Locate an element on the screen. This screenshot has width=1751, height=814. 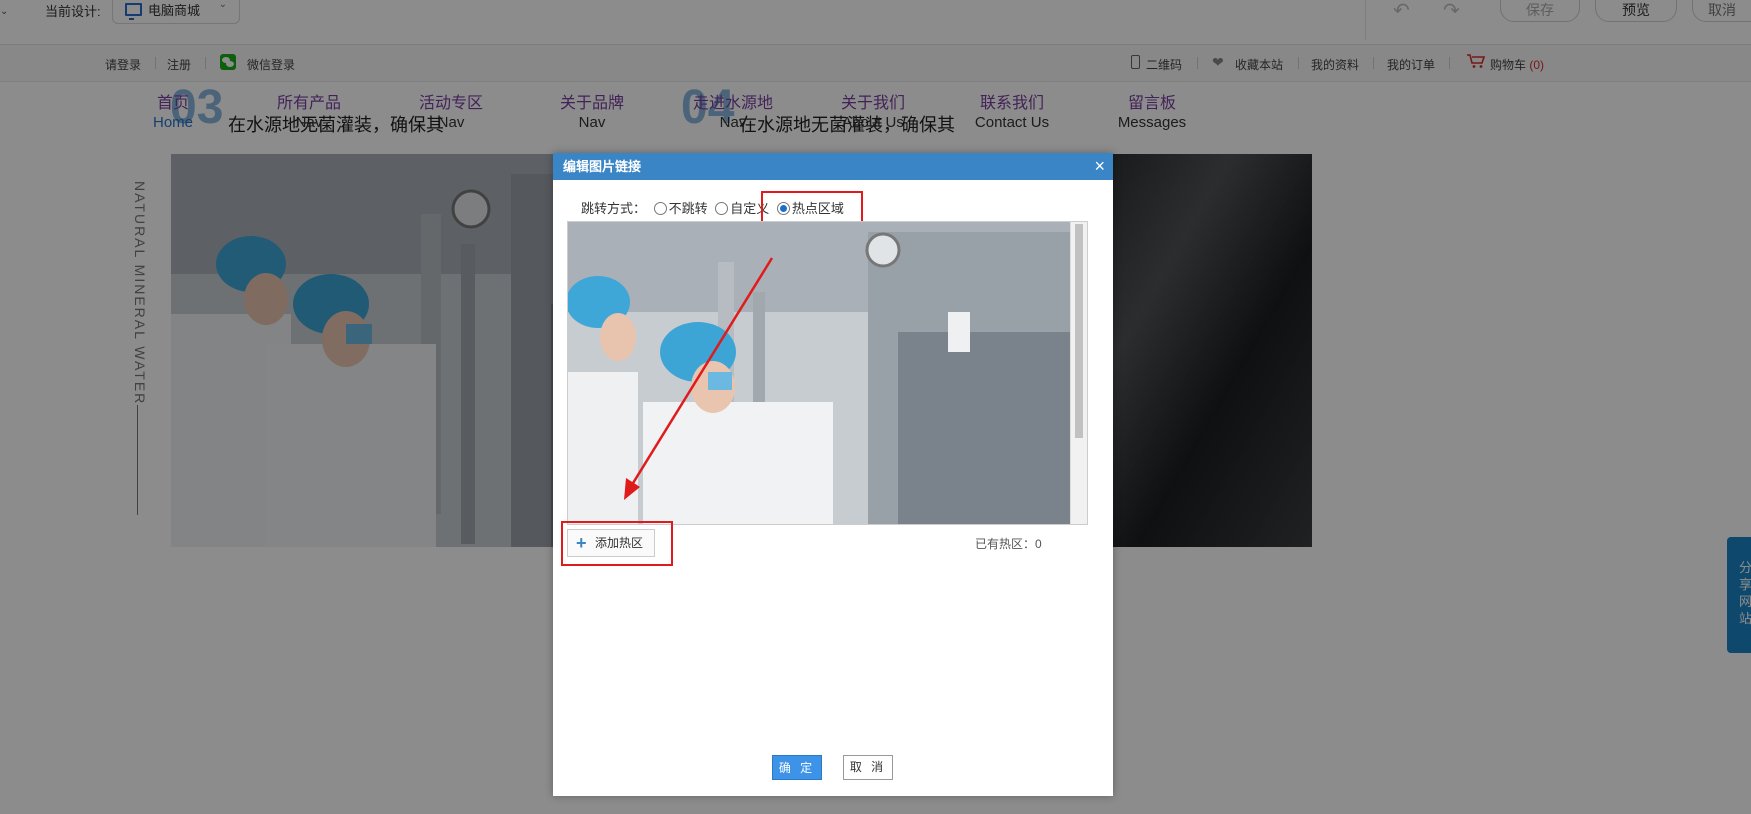
radio-no-jump is located at coordinates (660, 208).